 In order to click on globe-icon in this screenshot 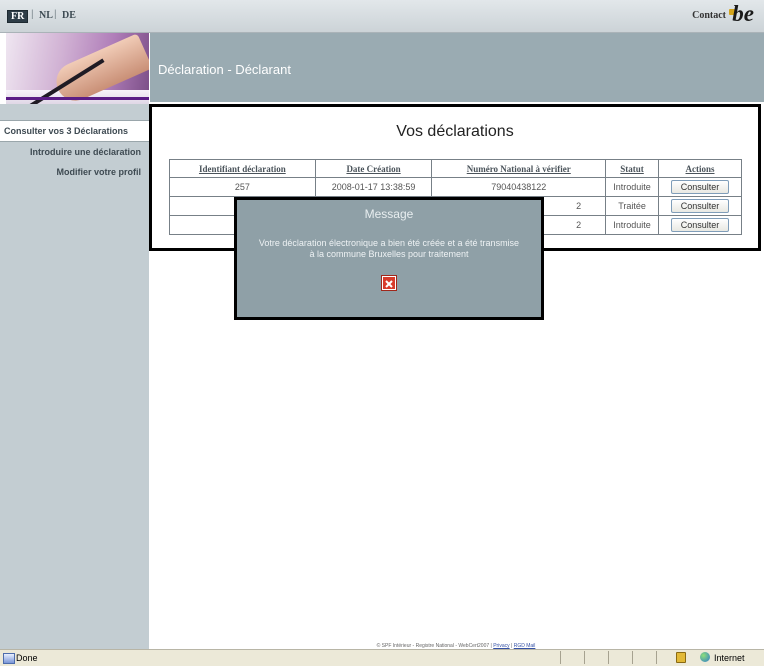, I will do `click(705, 657)`.